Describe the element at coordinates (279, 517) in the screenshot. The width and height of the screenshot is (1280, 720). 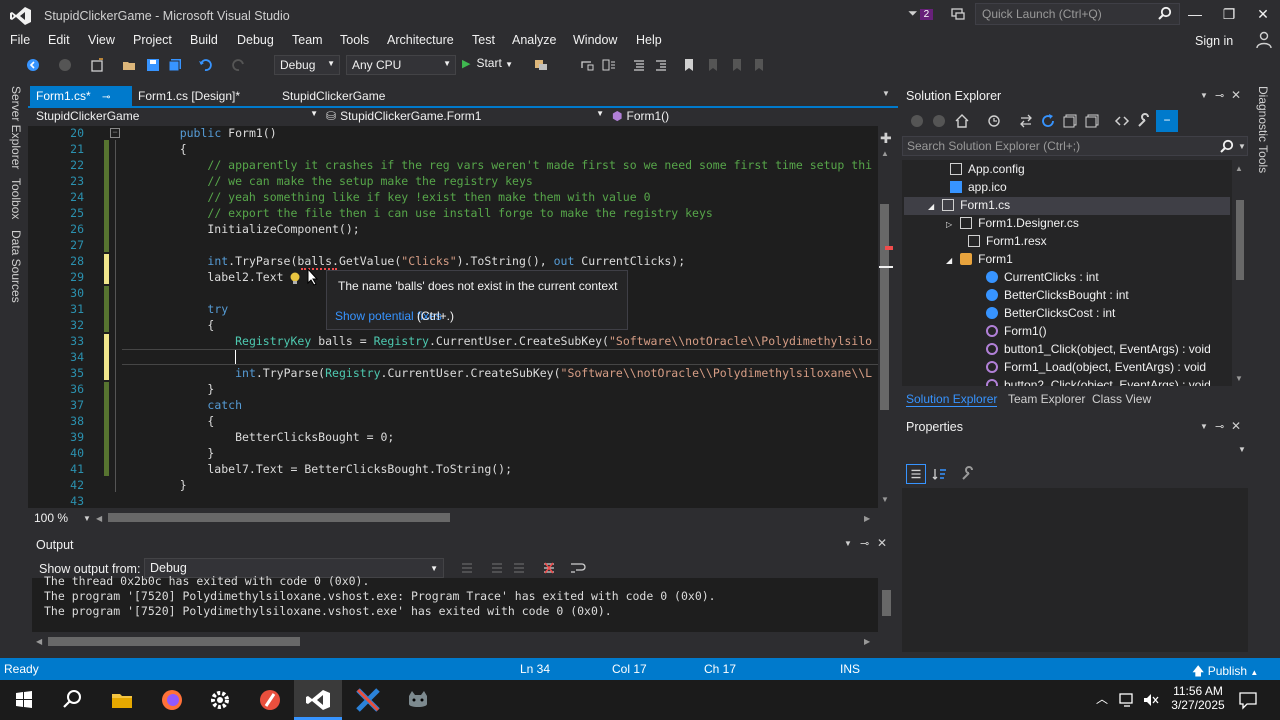
I see `horizontal-scroll-thumb` at that location.